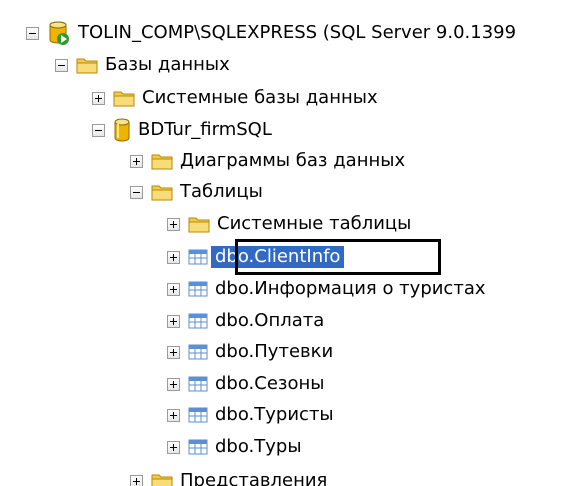 The height and width of the screenshot is (486, 563). Describe the element at coordinates (293, 160) in the screenshot. I see `diagrams-label: Диаграммы баз данных` at that location.